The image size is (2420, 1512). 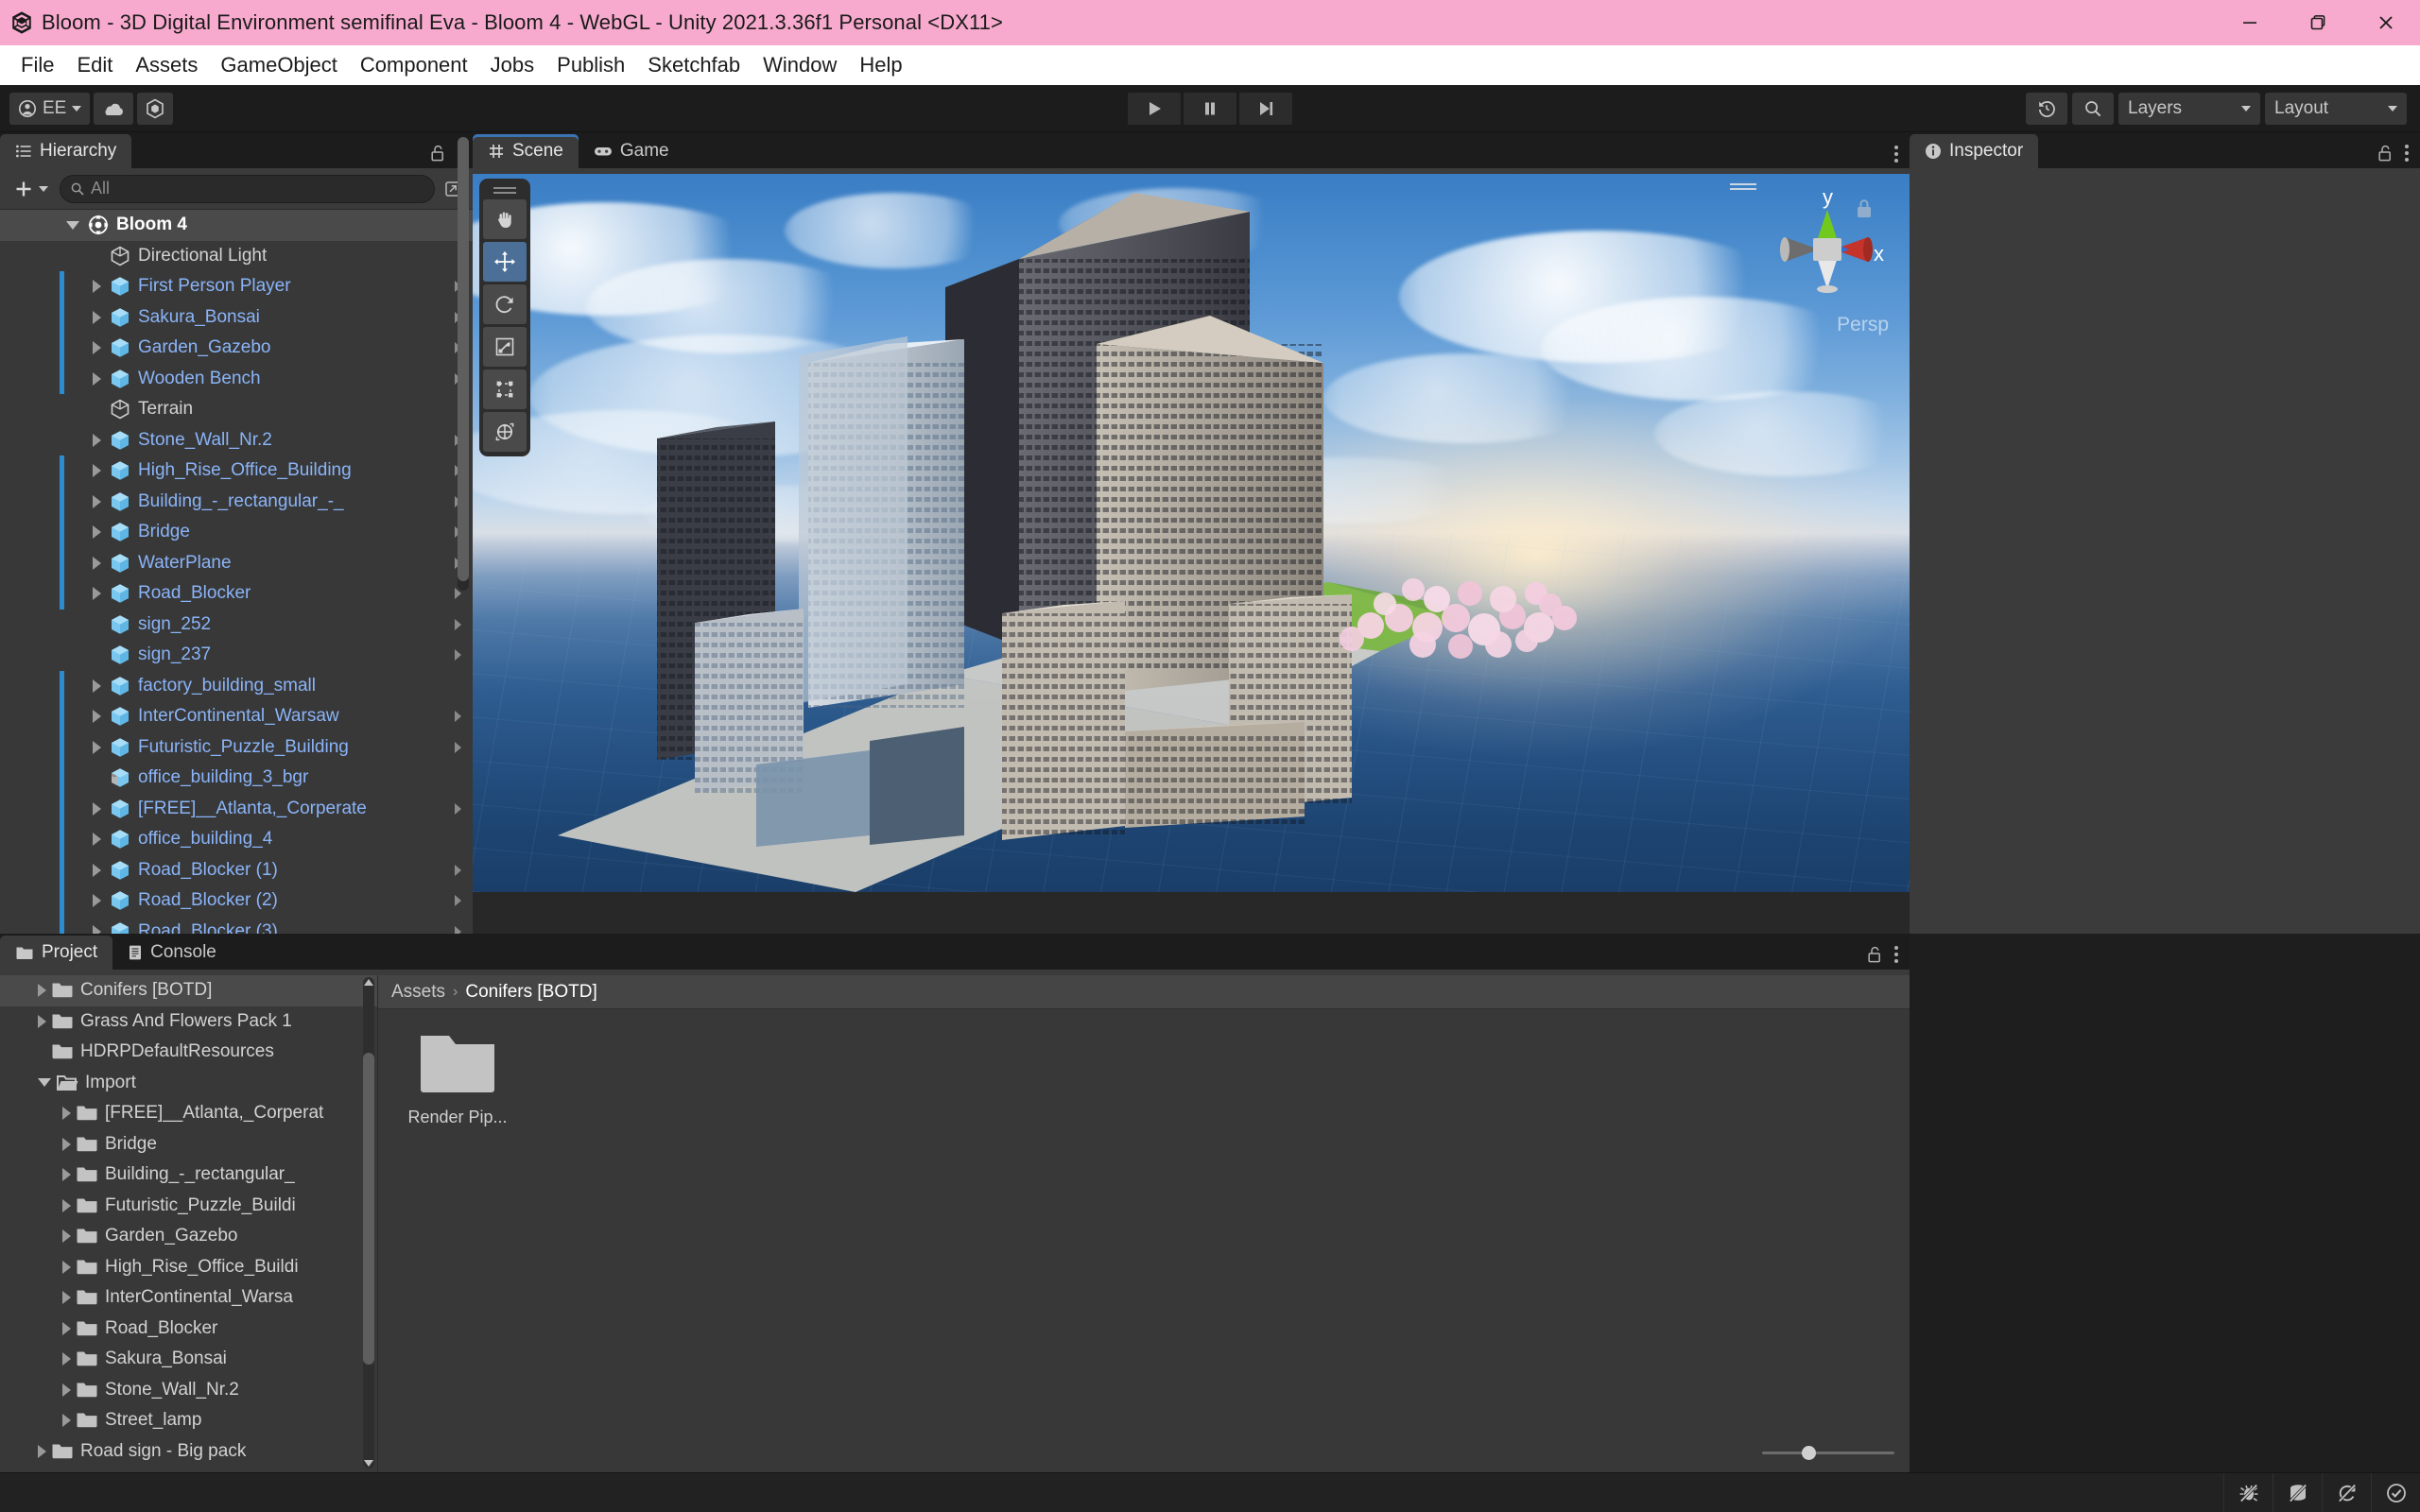 What do you see at coordinates (2386, 22) in the screenshot?
I see `close-button` at bounding box center [2386, 22].